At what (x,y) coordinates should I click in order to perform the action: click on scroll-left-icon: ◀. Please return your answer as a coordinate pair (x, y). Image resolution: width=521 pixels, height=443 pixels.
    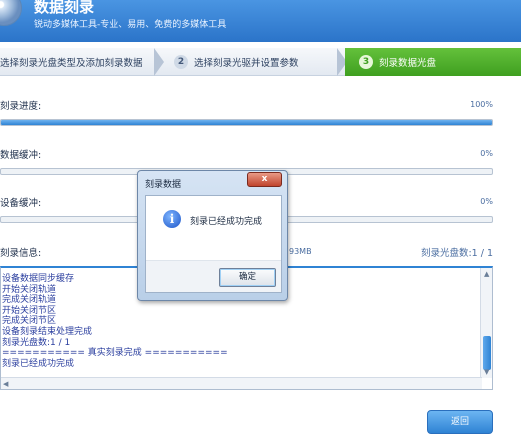
    Looking at the image, I should click on (5, 384).